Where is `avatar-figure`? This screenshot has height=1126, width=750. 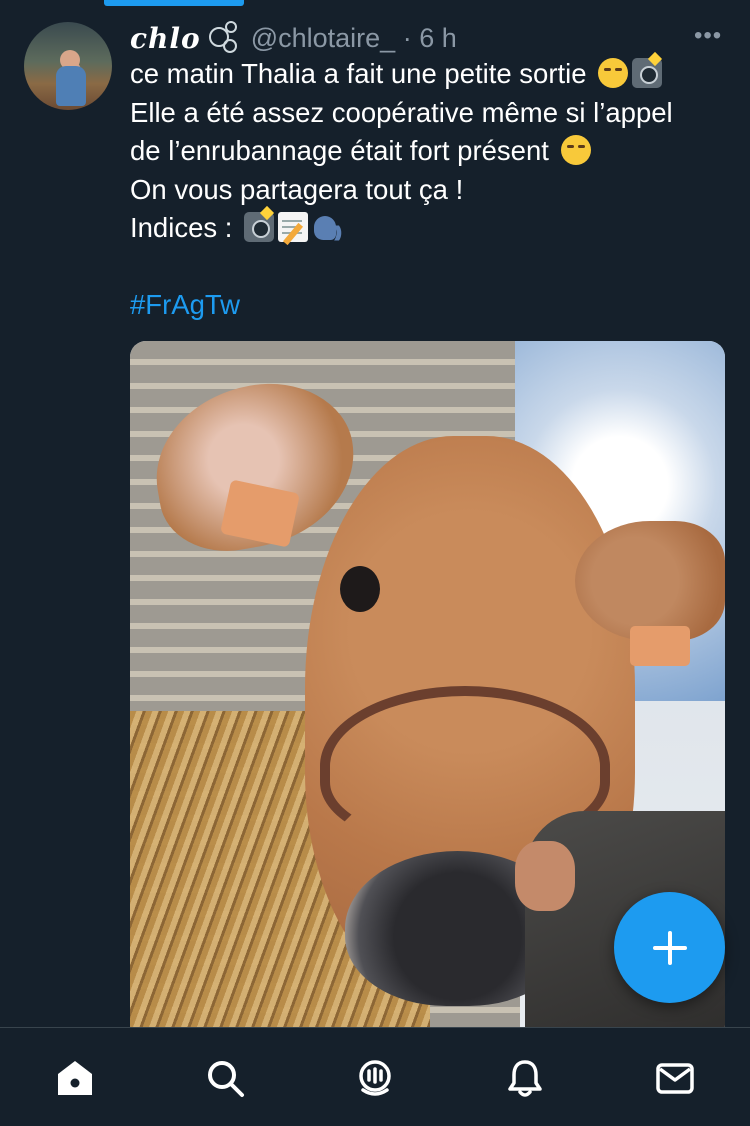
avatar-figure is located at coordinates (71, 86).